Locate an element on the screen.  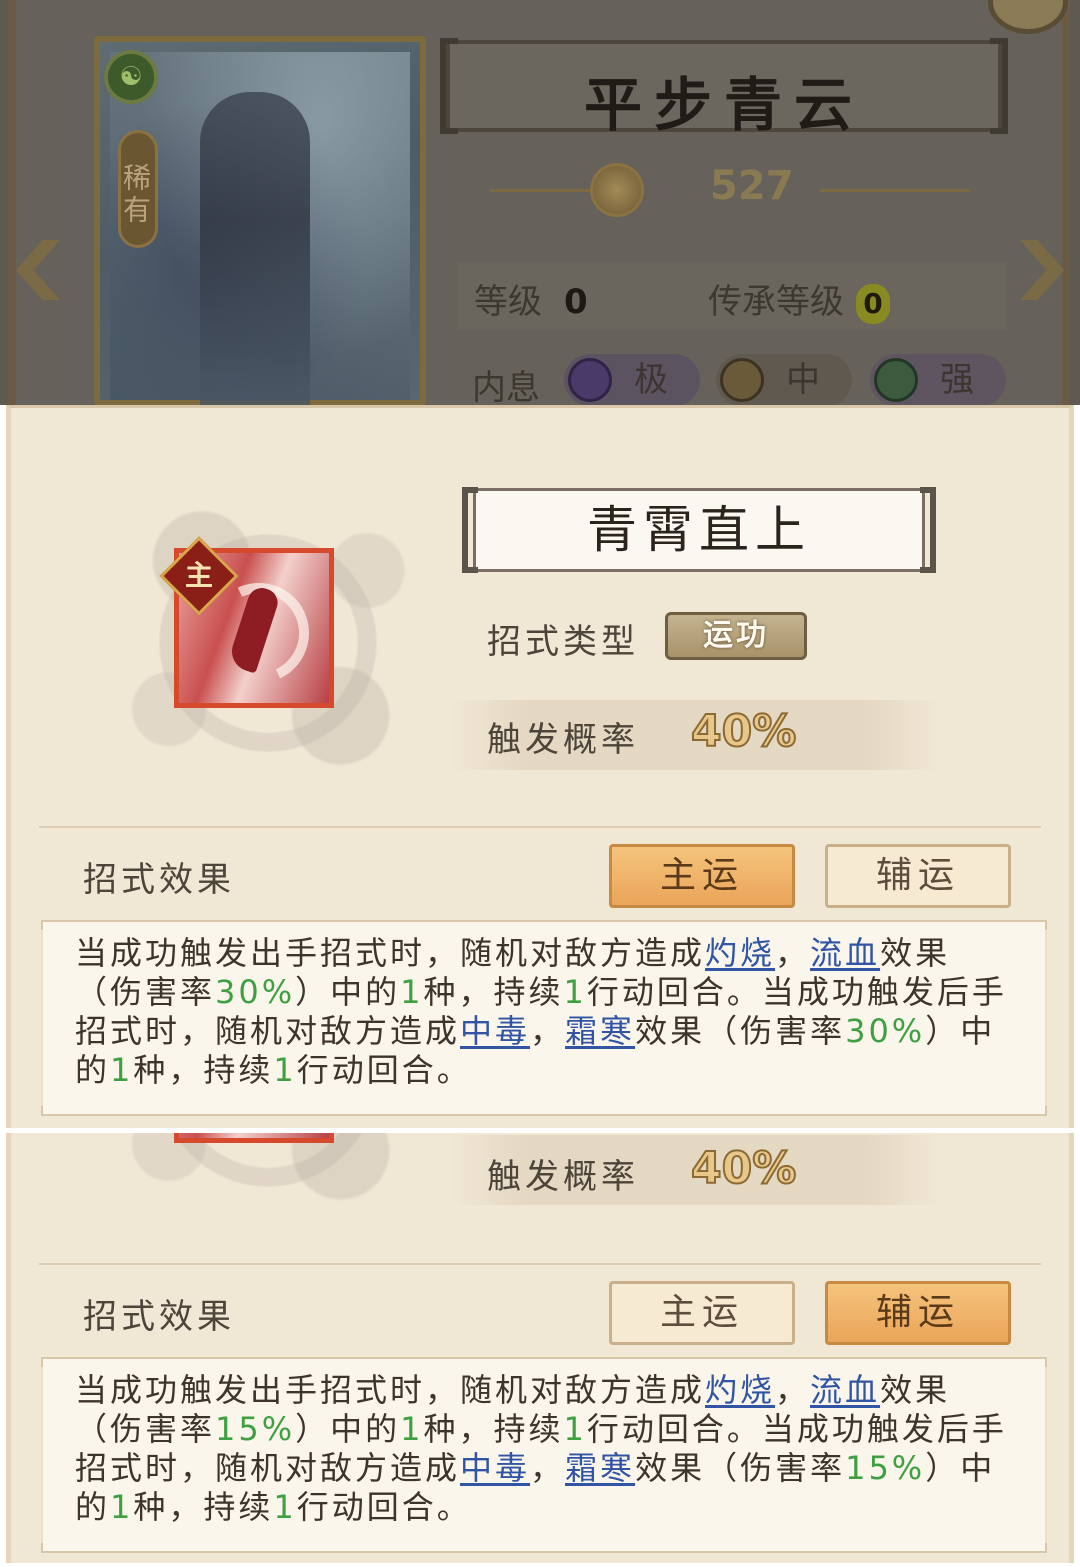
breath-pill: 强 is located at coordinates (938, 379).